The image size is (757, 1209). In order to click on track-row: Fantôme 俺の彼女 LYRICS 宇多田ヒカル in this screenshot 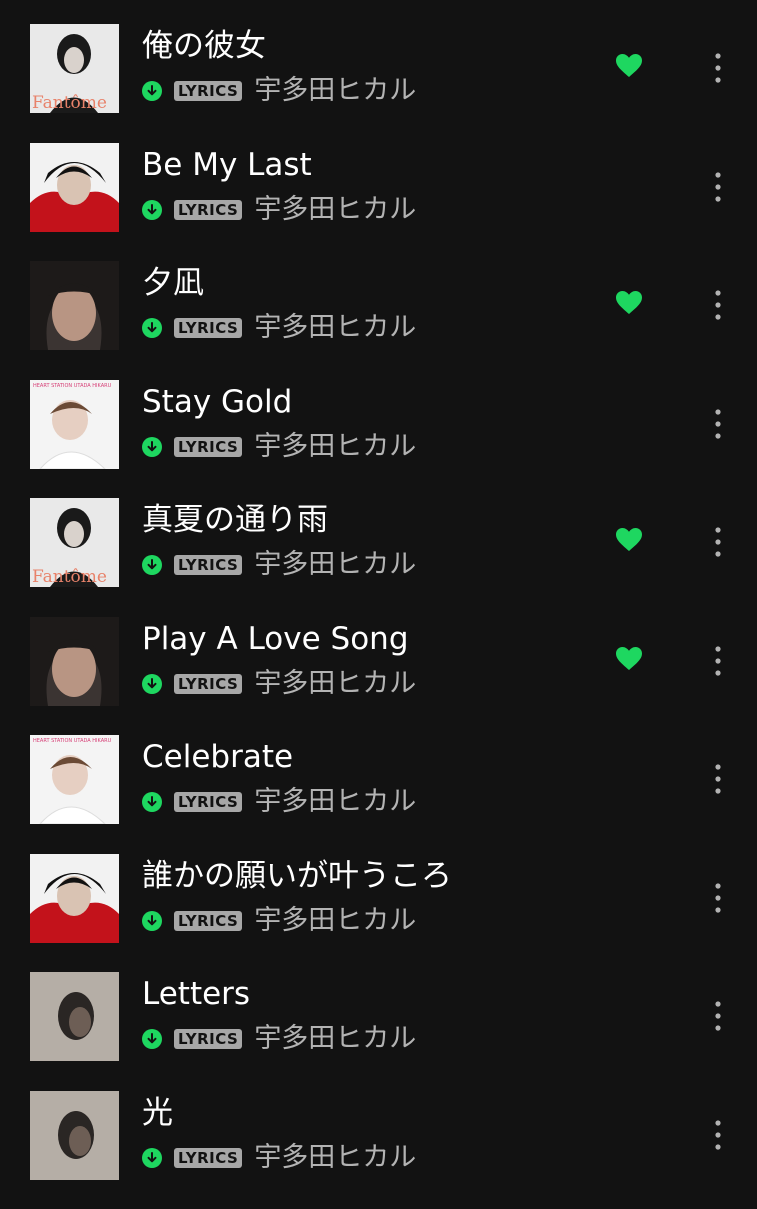, I will do `click(378, 83)`.